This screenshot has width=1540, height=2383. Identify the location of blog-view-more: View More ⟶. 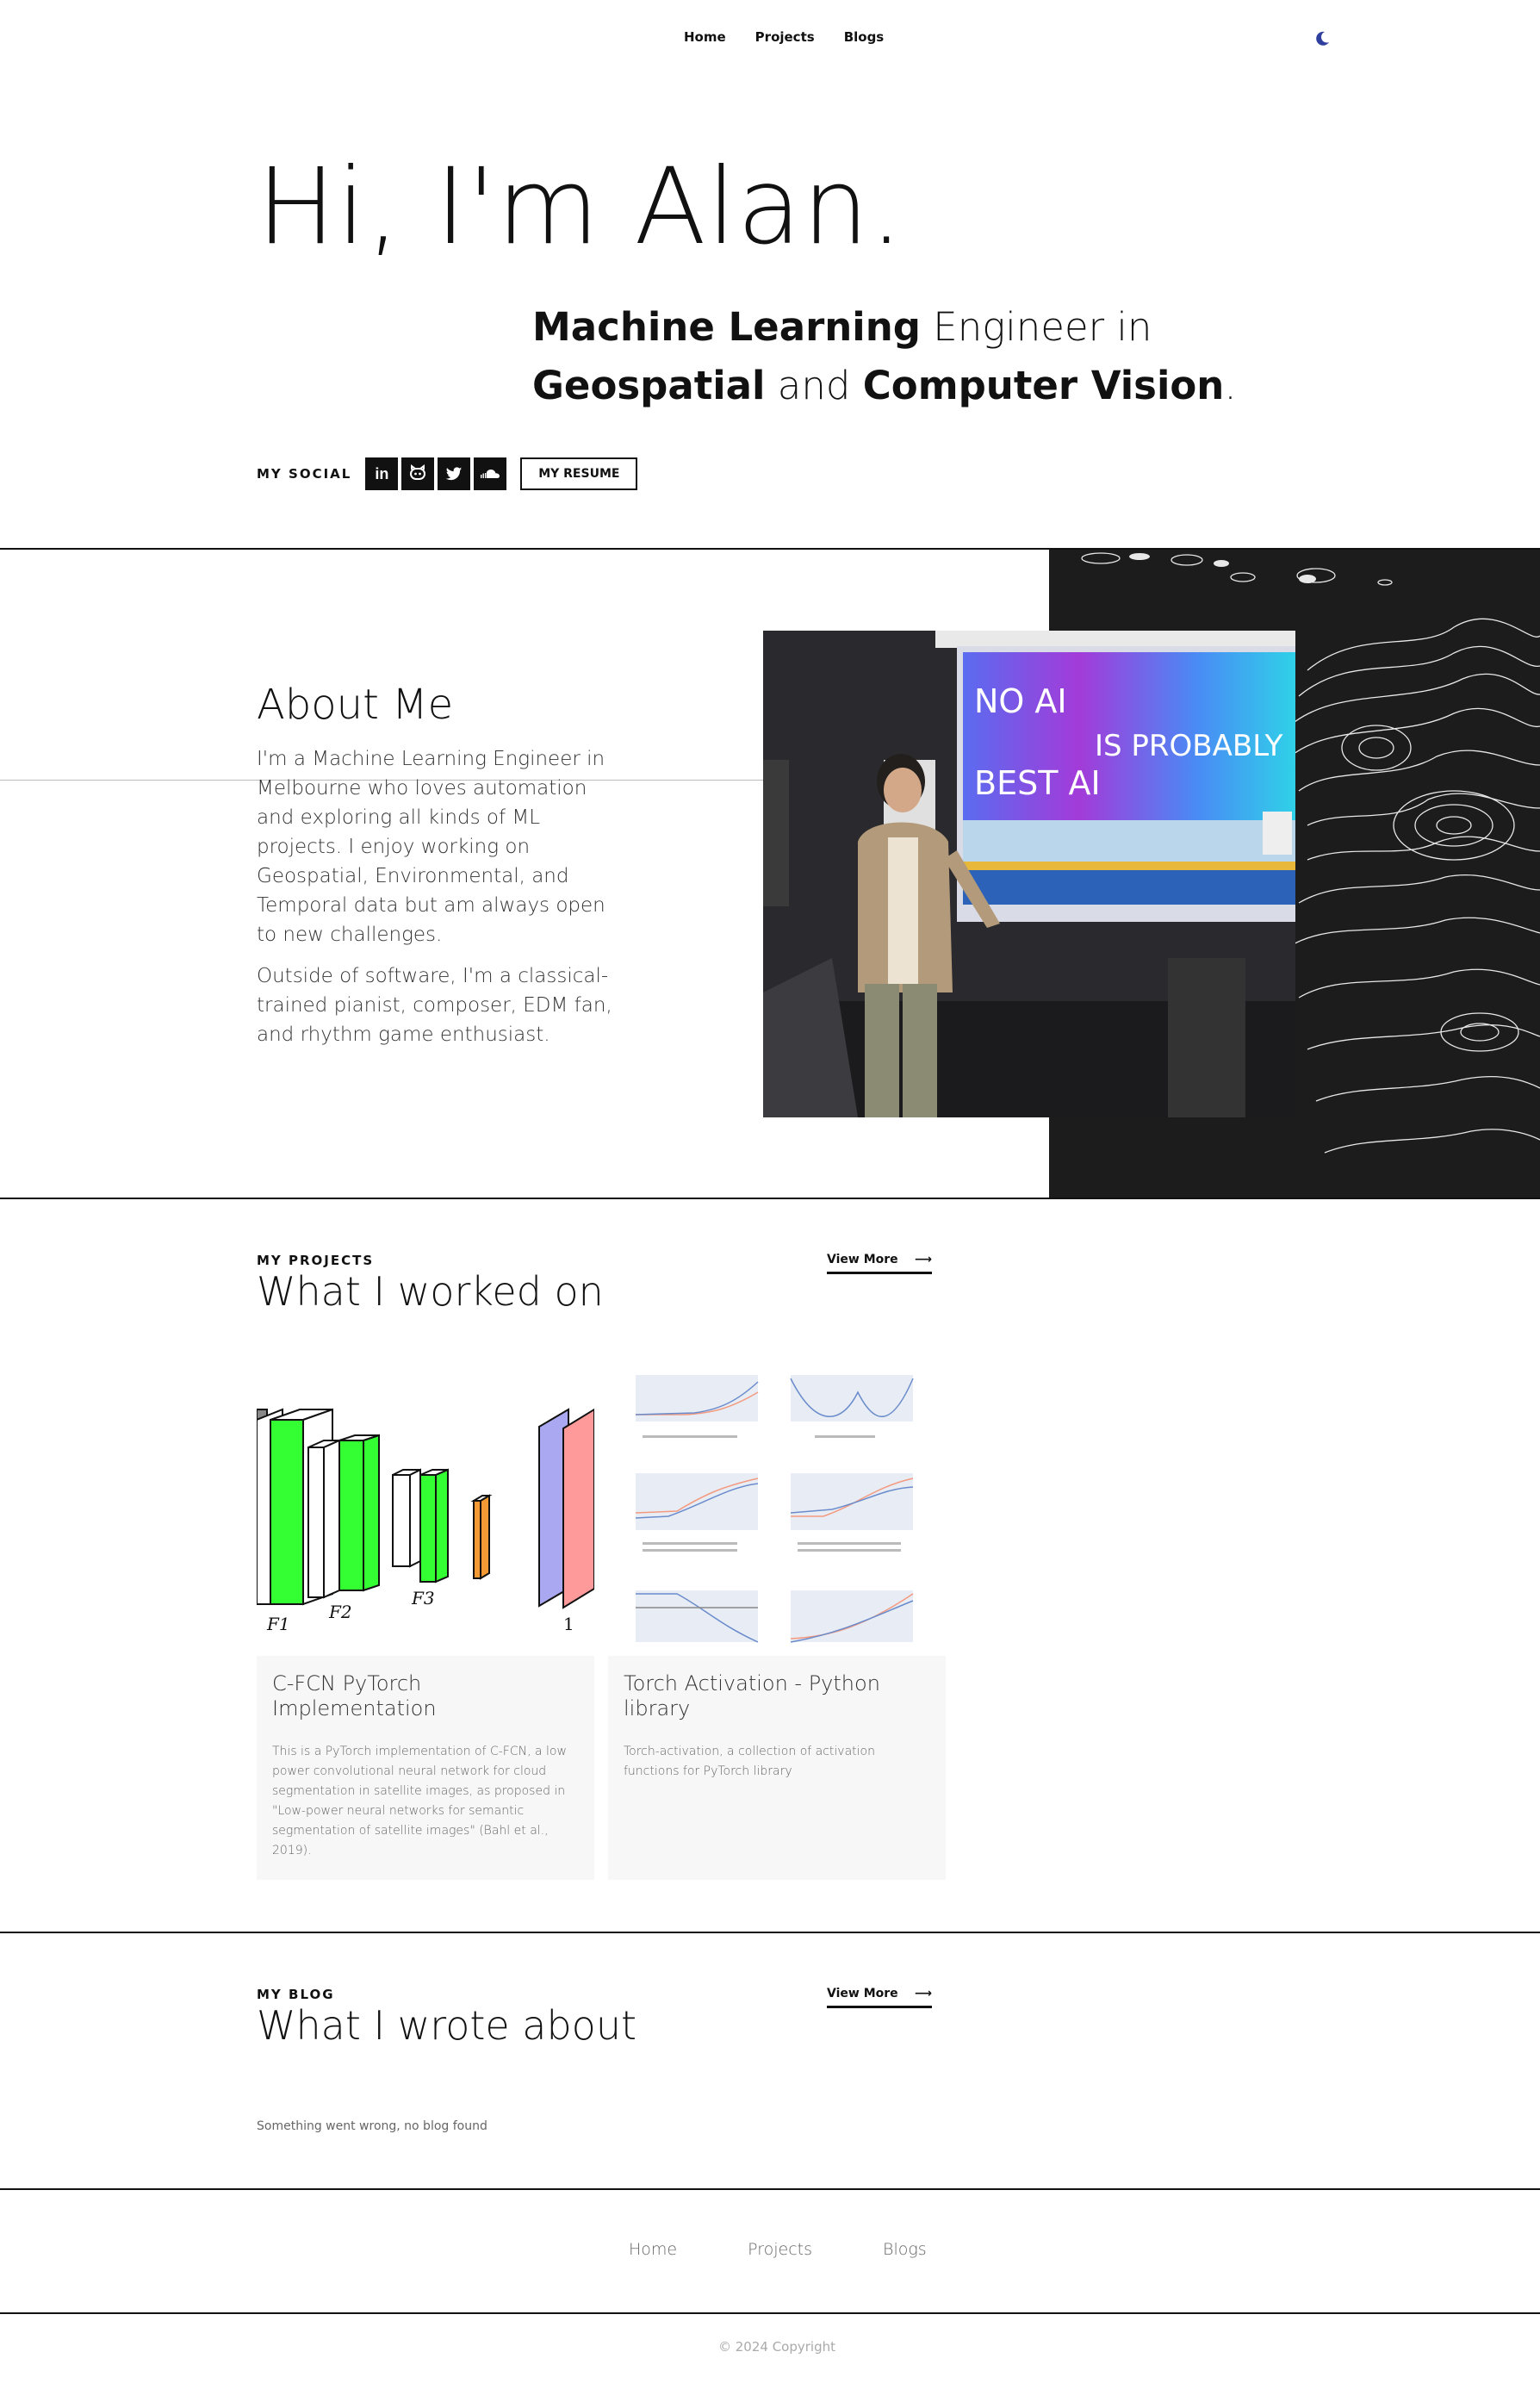
(880, 1997).